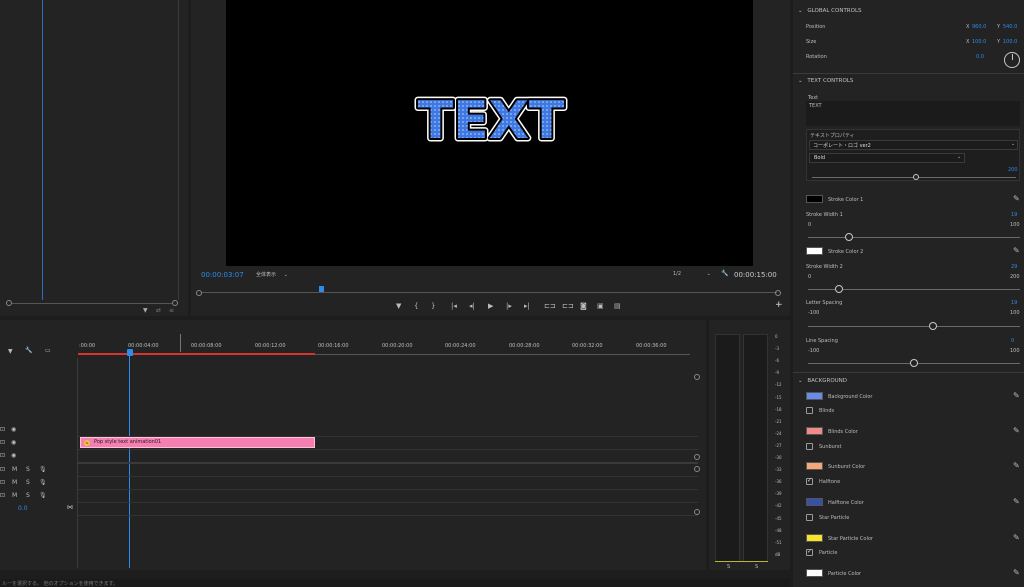 The height and width of the screenshot is (587, 1024). Describe the element at coordinates (454, 306) in the screenshot. I see `go-to-in-icon: |◂` at that location.